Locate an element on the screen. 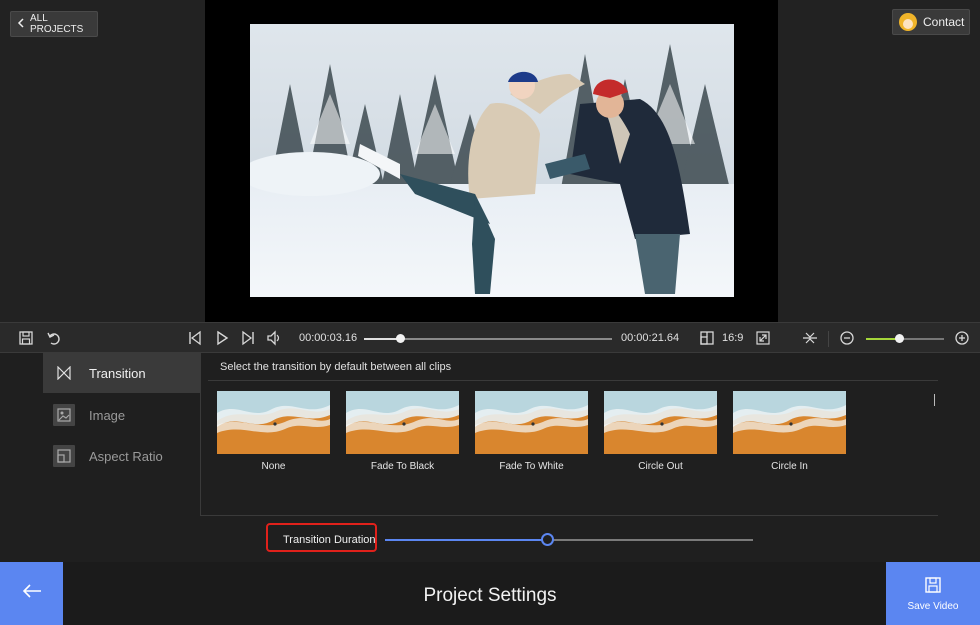 This screenshot has height=625, width=980. skip-forward-icon is located at coordinates (248, 338).